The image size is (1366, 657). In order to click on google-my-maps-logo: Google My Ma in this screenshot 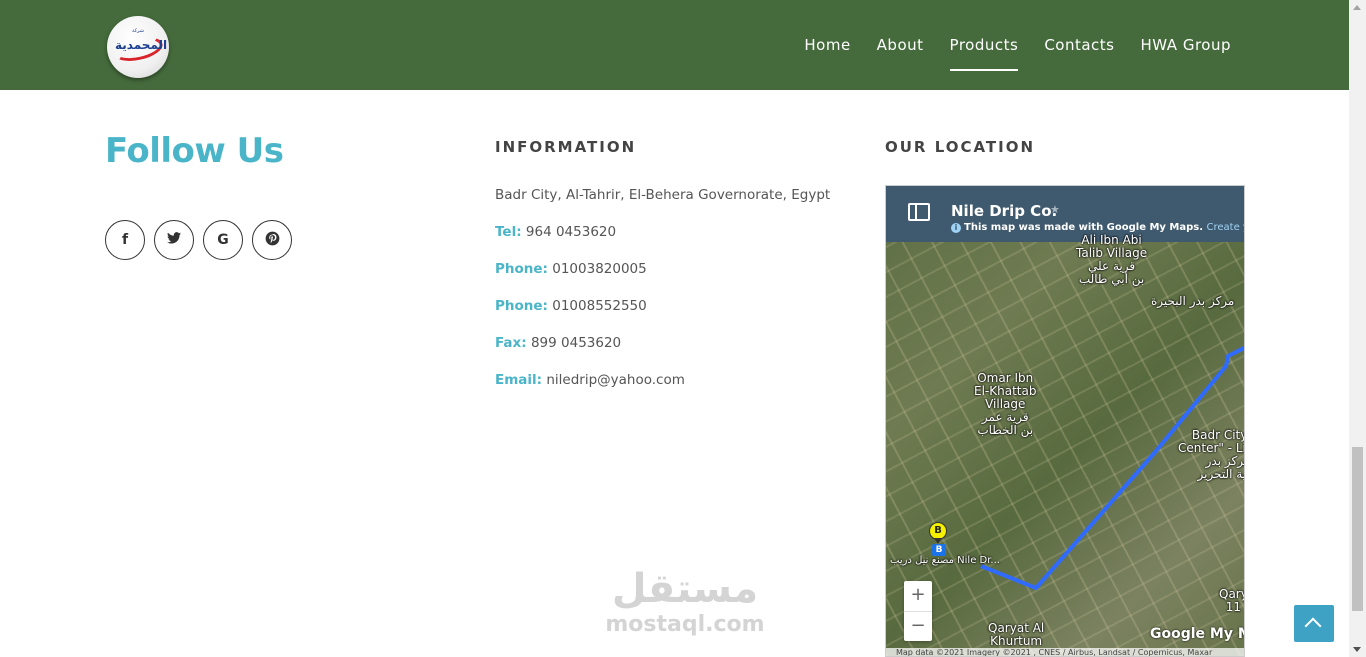, I will do `click(1197, 634)`.